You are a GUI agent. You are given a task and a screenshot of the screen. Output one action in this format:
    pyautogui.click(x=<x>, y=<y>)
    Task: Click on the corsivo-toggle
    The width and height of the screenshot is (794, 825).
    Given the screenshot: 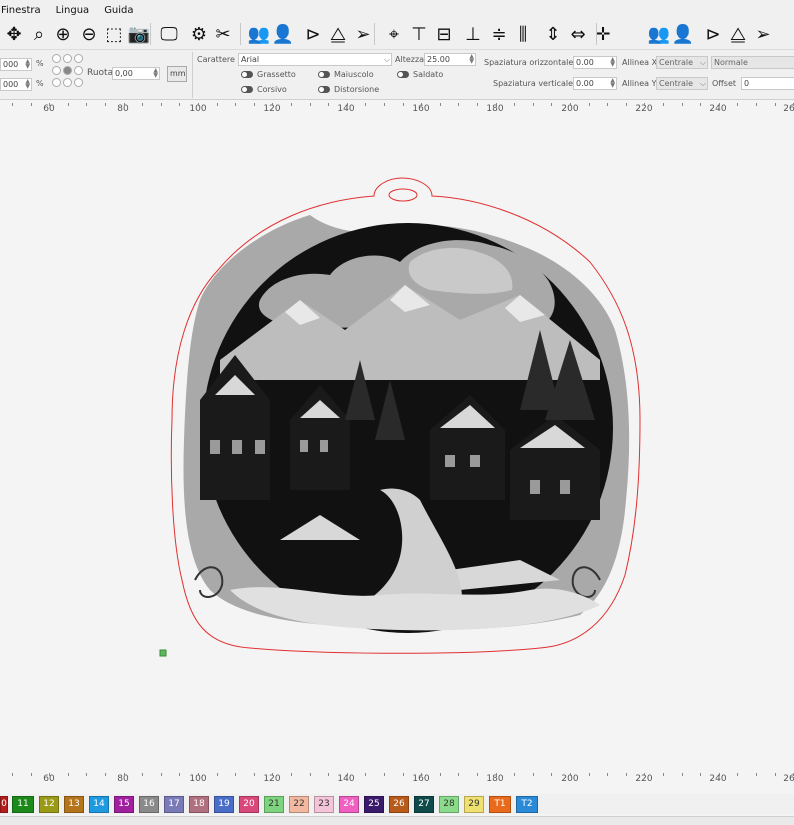 What is the action you would take?
    pyautogui.click(x=247, y=89)
    